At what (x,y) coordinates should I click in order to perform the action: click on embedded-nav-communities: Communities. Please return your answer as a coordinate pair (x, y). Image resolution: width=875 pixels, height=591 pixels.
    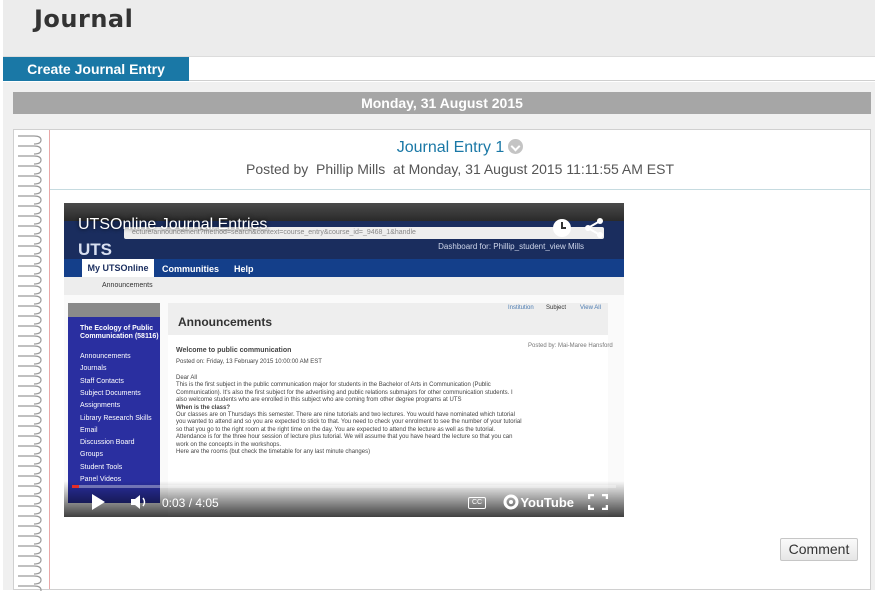
    Looking at the image, I should click on (191, 269).